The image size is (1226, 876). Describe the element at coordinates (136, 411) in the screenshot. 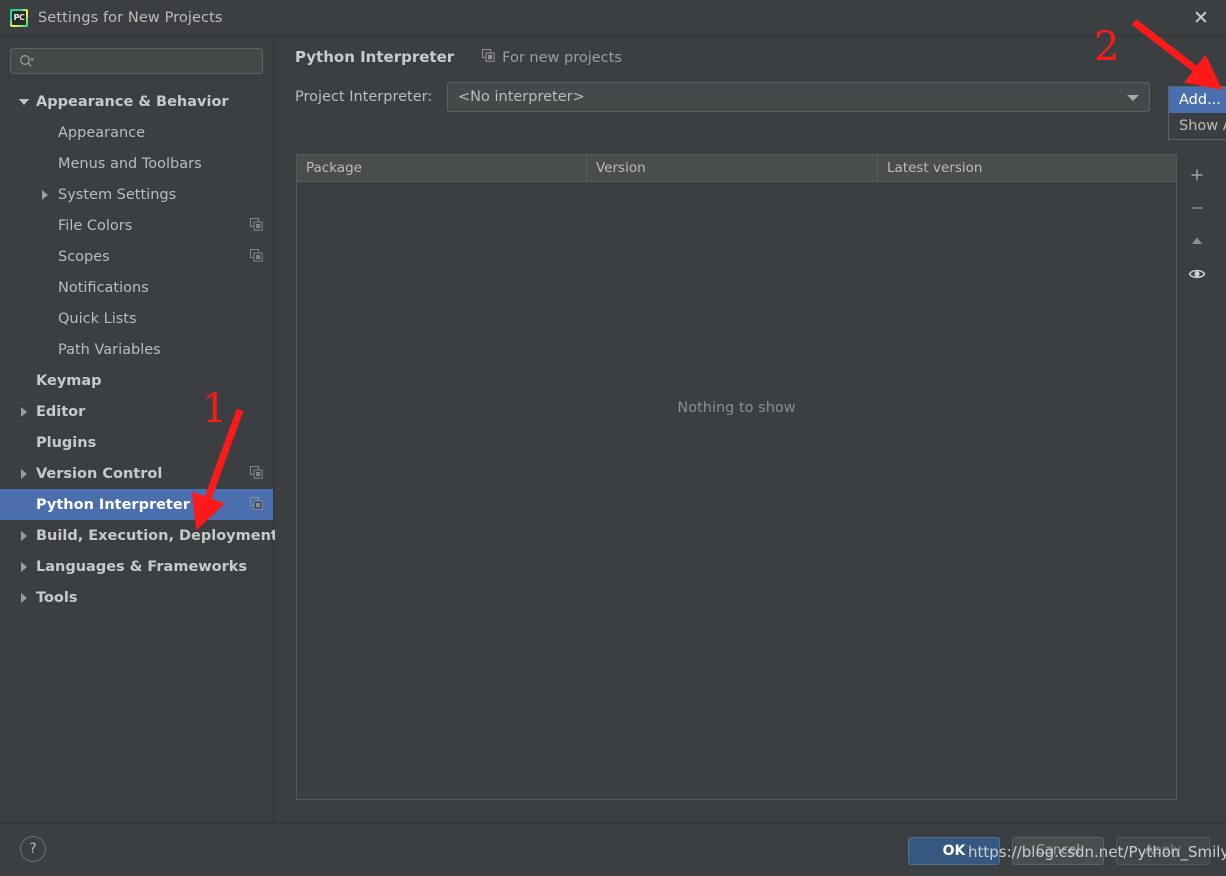

I see `sidebar-item-editor: Editor` at that location.